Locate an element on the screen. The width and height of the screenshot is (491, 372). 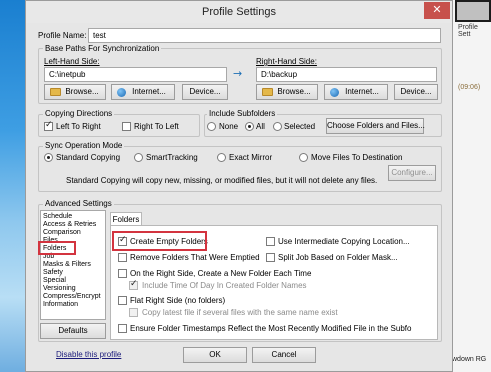
move-files-radio is located at coordinates (303, 157).